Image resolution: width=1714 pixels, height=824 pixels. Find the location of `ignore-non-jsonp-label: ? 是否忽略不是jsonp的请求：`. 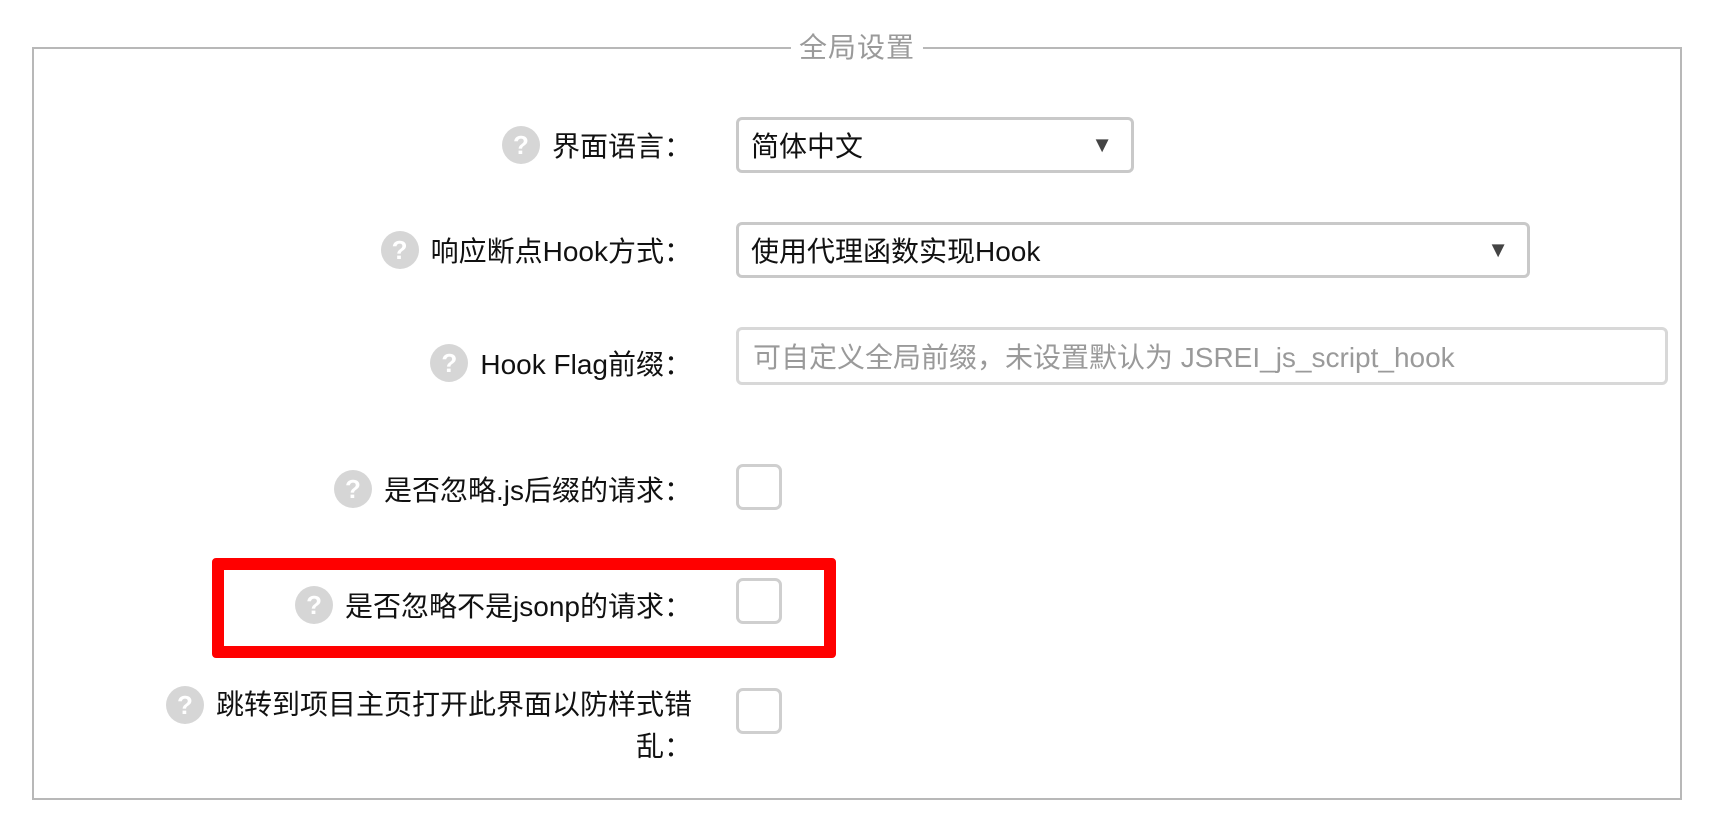

ignore-non-jsonp-label: ? 是否忽略不是jsonp的请求： is located at coordinates (493, 605).